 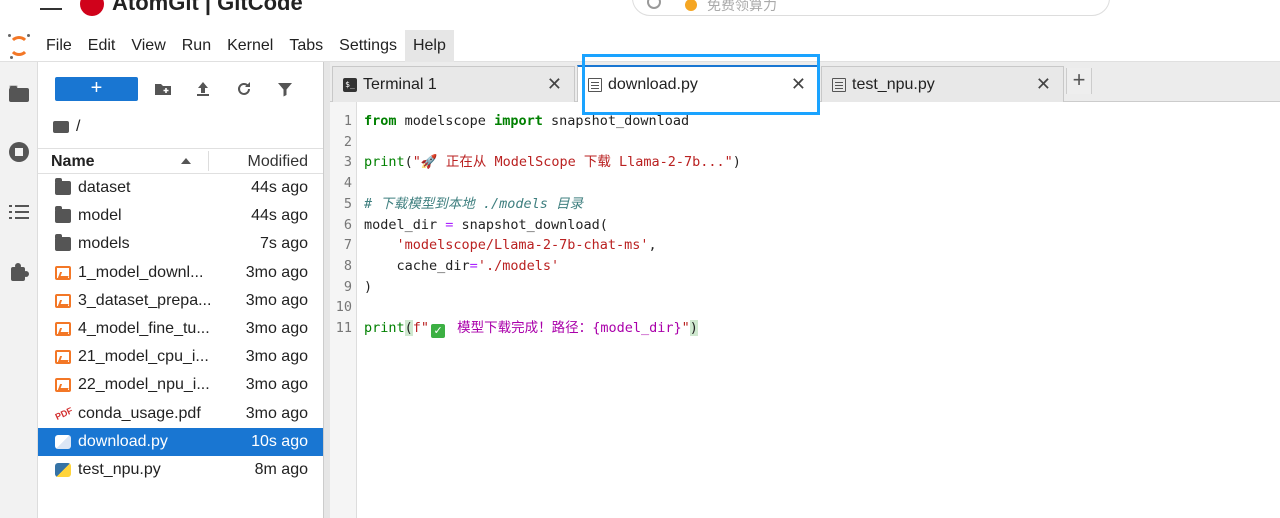 I want to click on upload-icon, so click(x=203, y=89).